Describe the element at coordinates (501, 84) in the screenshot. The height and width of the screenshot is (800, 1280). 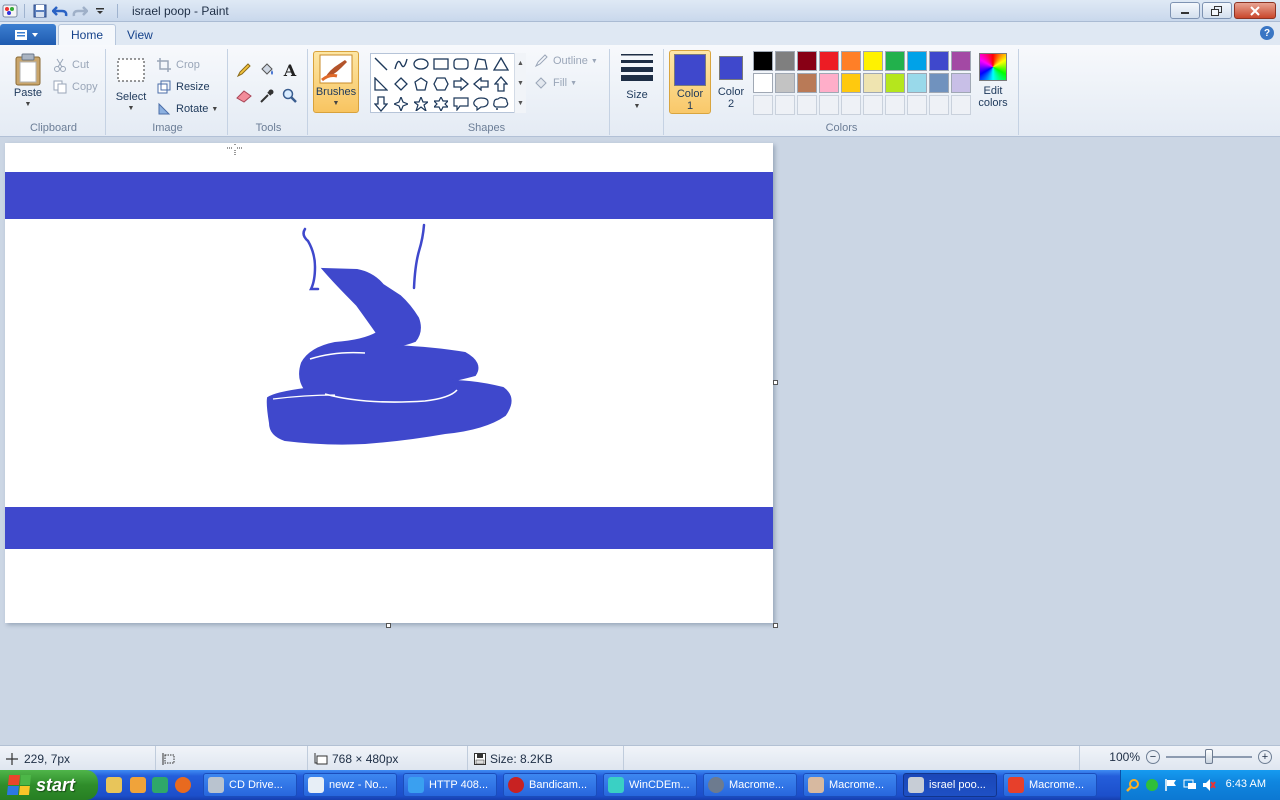
I see `up-arrow-shape-icon` at that location.